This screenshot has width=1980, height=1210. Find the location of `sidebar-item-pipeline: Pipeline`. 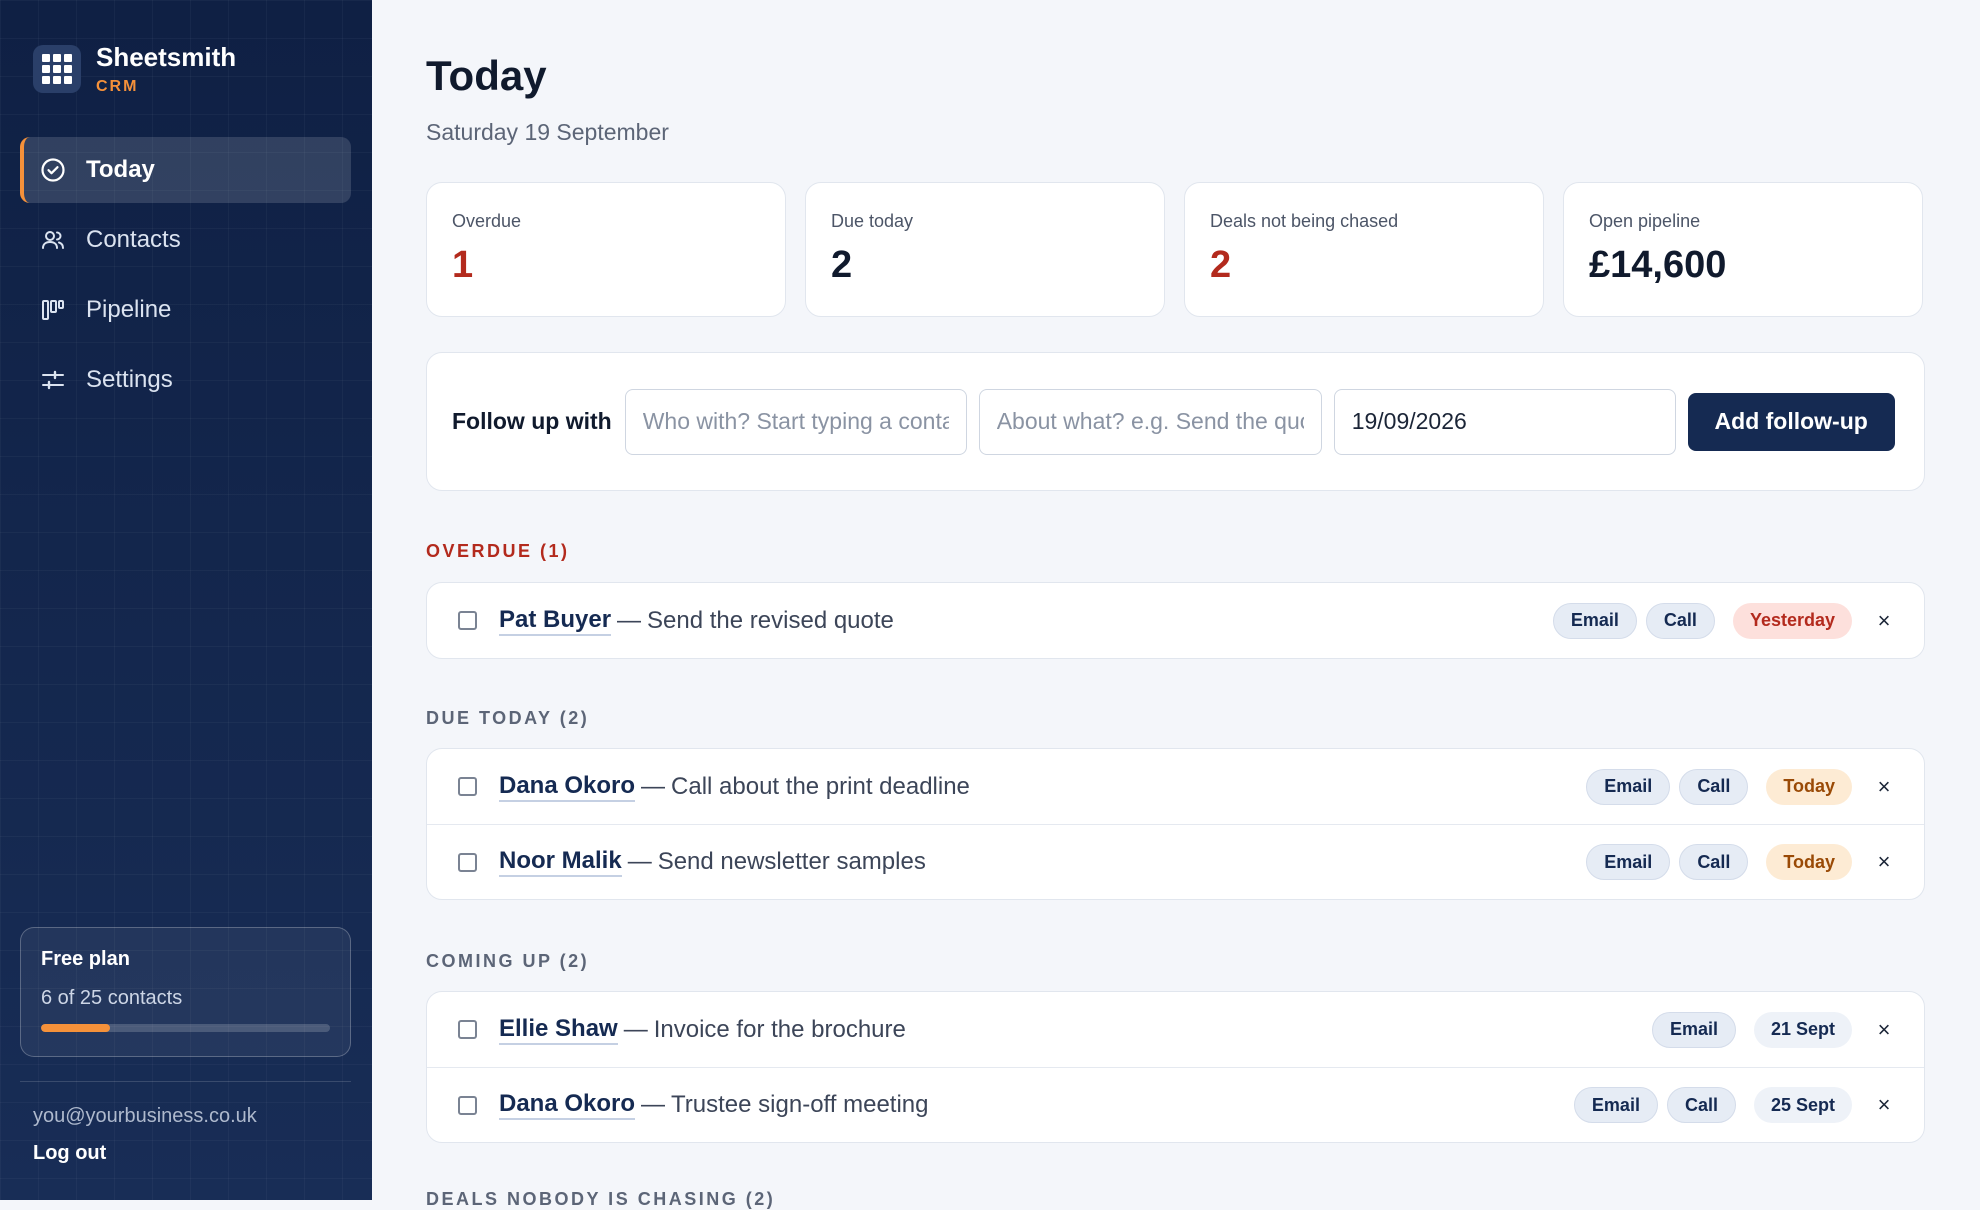

sidebar-item-pipeline: Pipeline is located at coordinates (185, 310).